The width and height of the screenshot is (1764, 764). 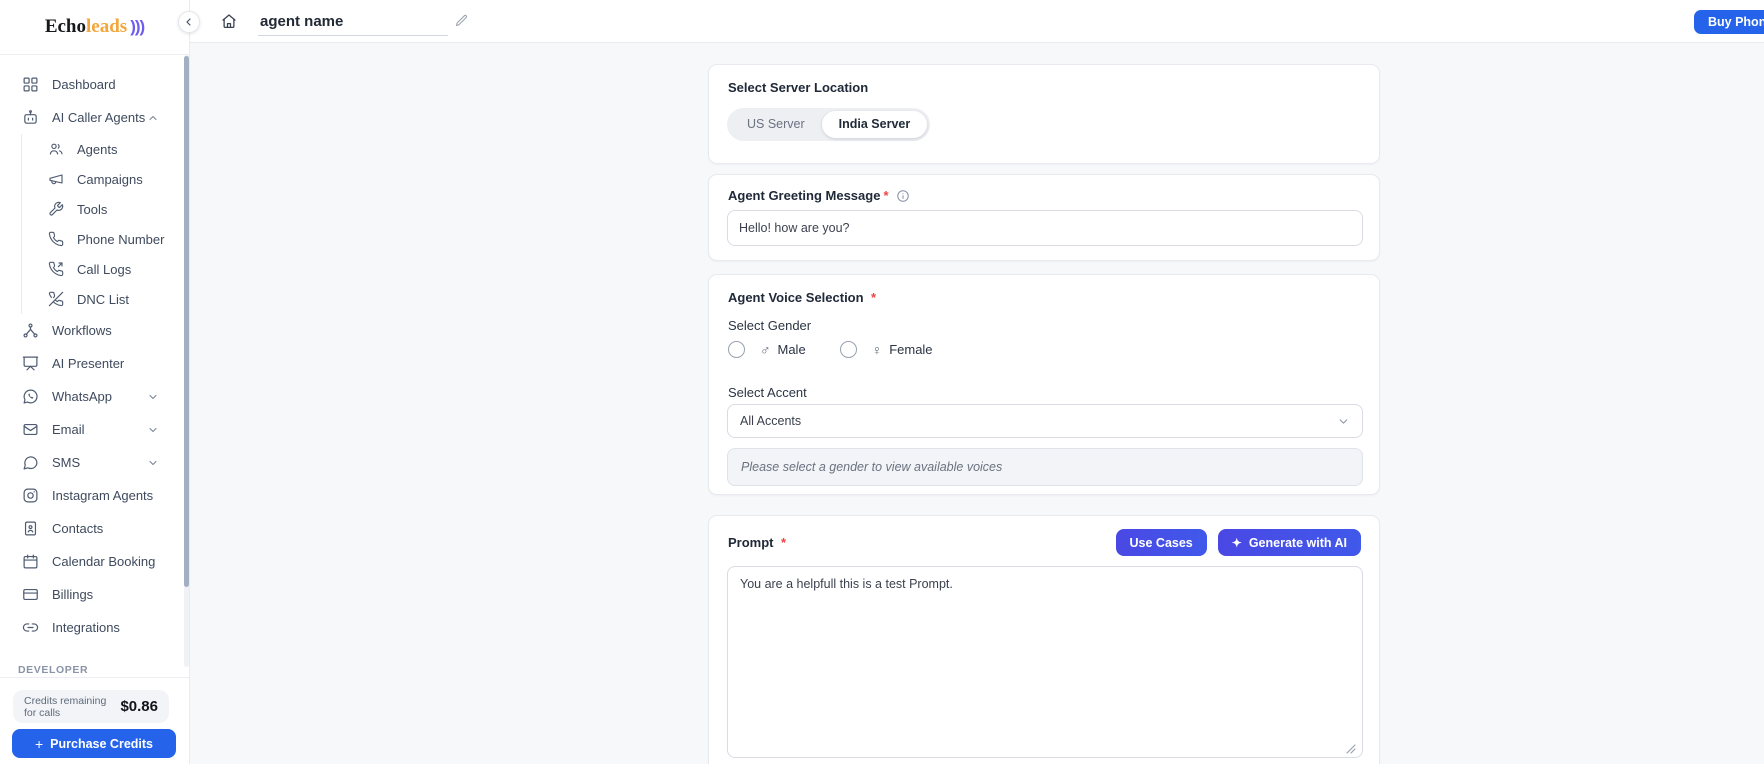 I want to click on robot-icon, so click(x=30, y=117).